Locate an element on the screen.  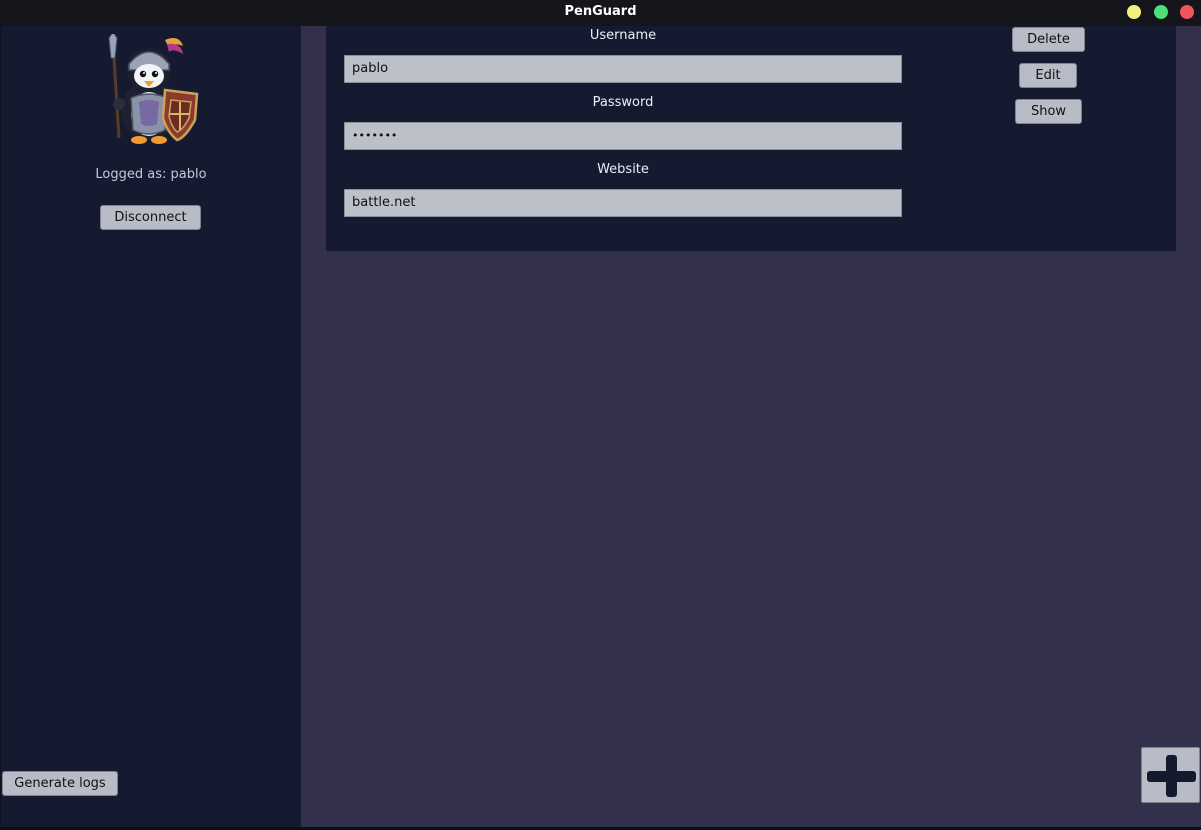
plus-icon is located at coordinates (1171, 776).